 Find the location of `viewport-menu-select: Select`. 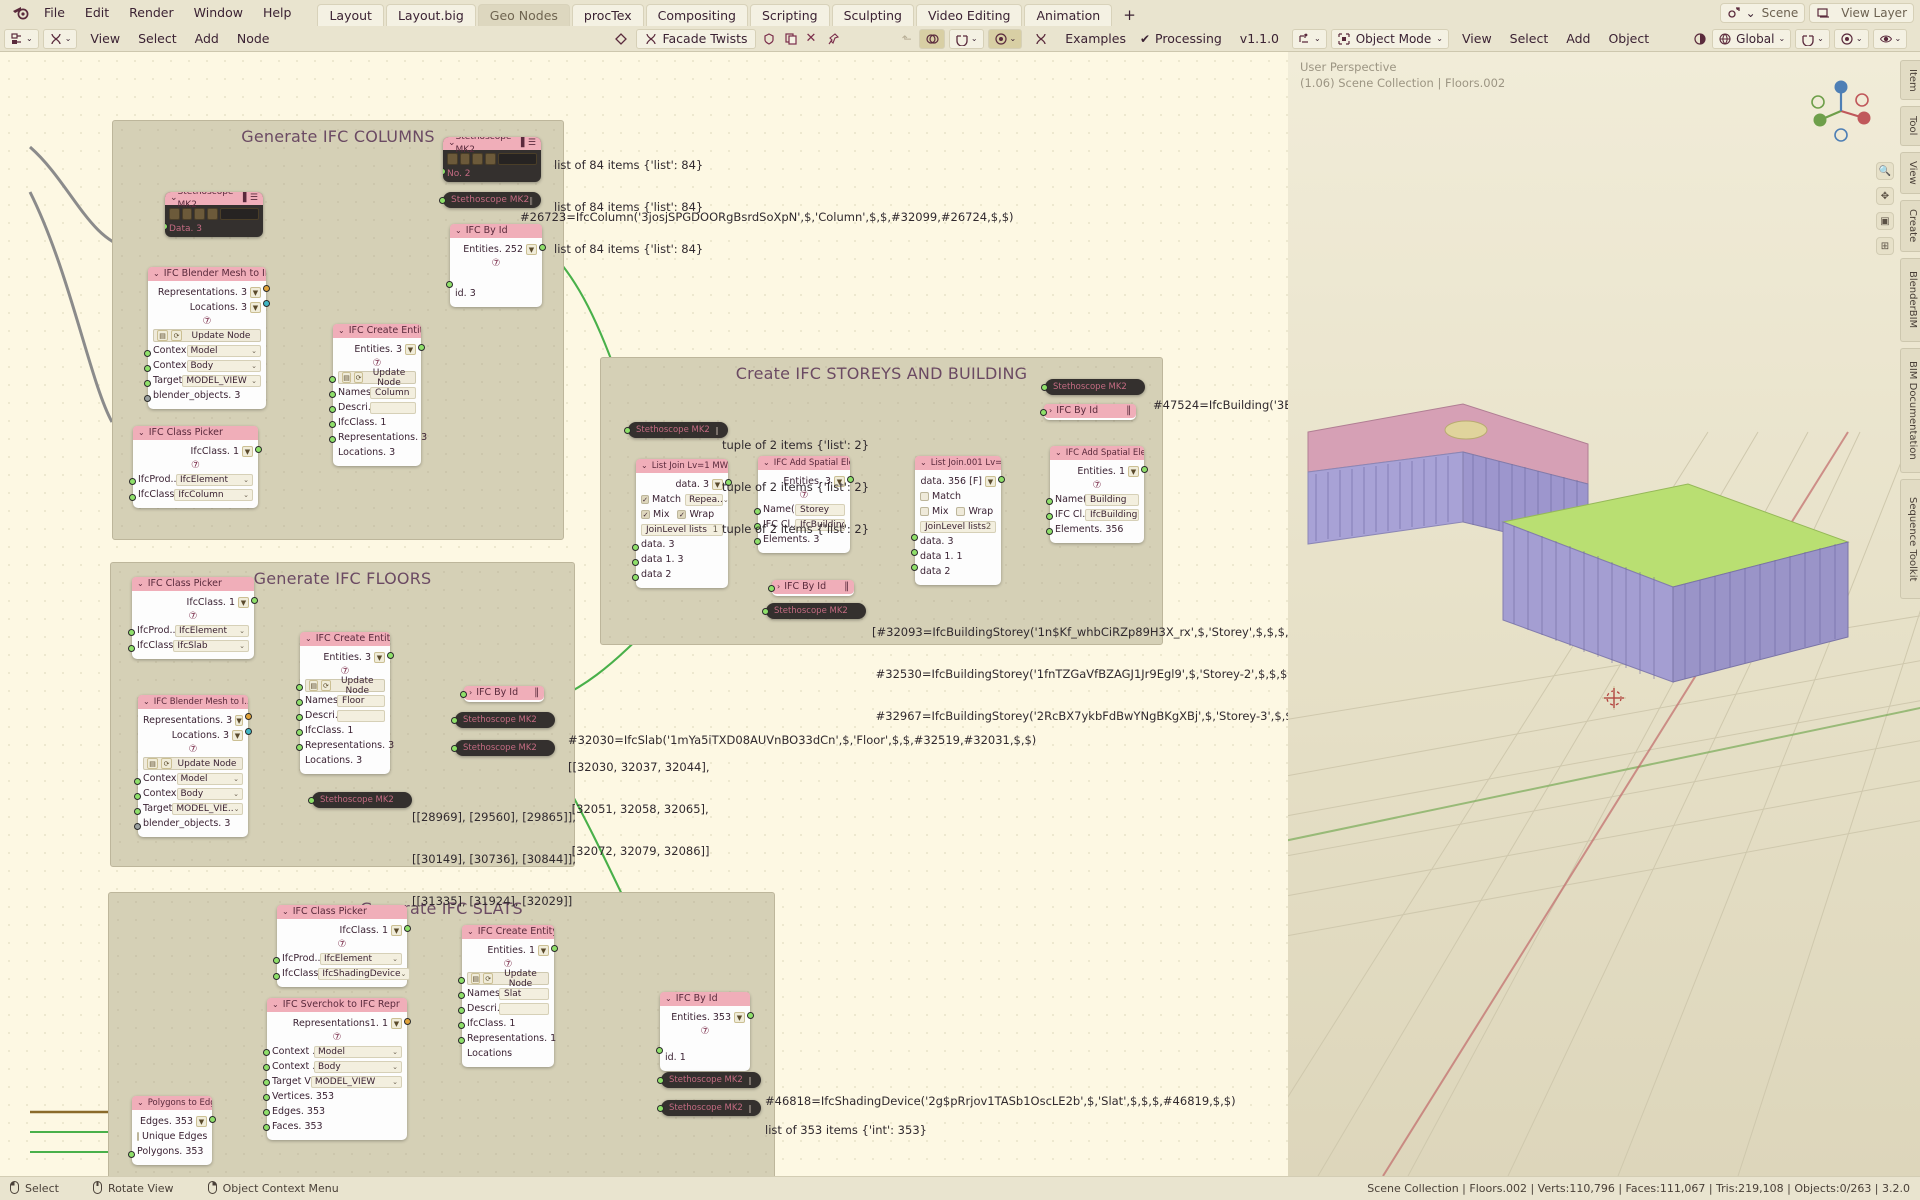

viewport-menu-select: Select is located at coordinates (1529, 39).